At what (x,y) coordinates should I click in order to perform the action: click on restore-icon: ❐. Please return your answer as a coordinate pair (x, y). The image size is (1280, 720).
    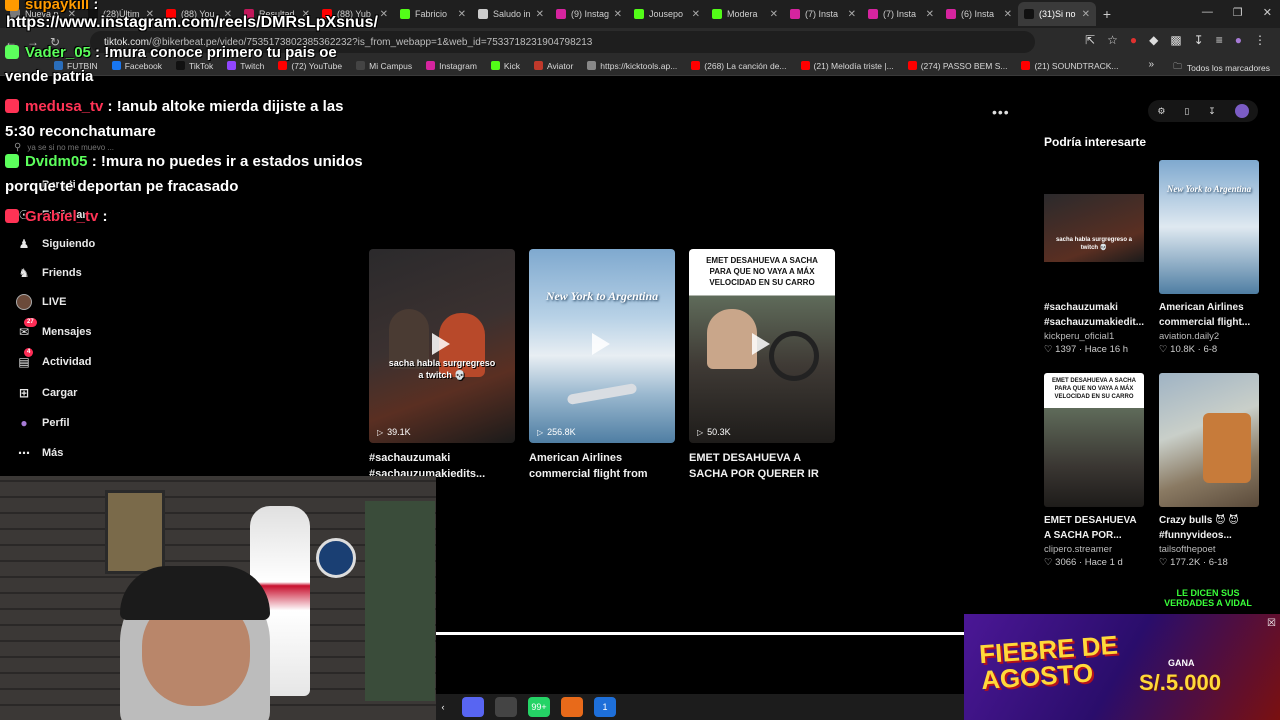
    Looking at the image, I should click on (1238, 12).